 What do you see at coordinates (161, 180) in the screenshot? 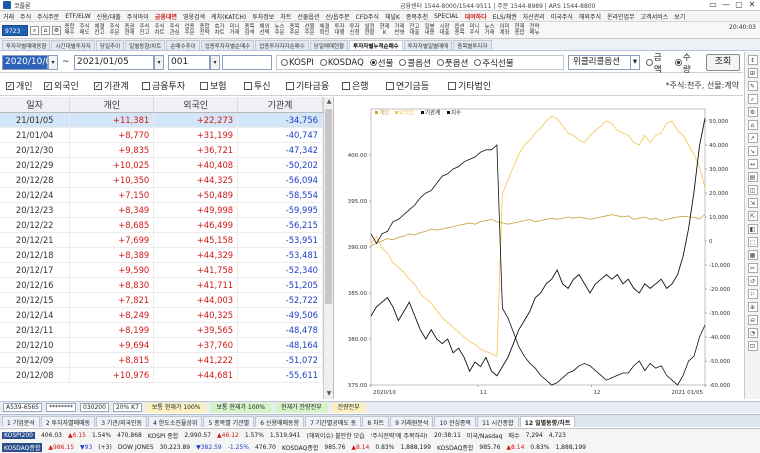
I see `table-row: 20/12/28 +10,350 +44,325 -56,094` at bounding box center [161, 180].